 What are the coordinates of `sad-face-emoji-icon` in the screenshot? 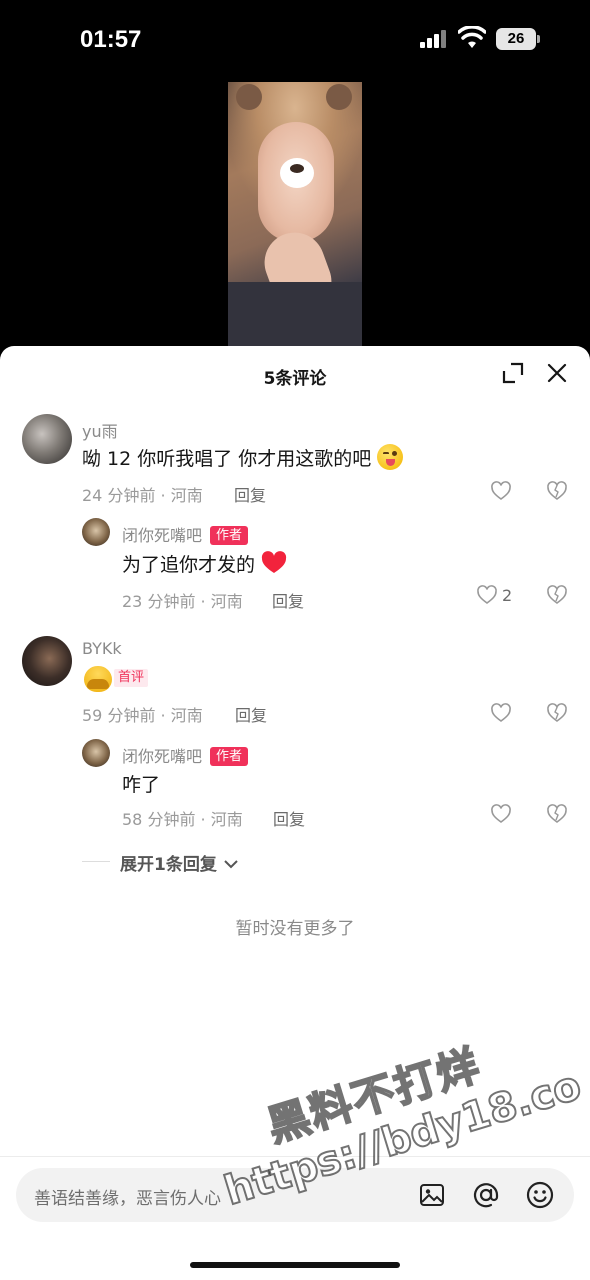 It's located at (98, 679).